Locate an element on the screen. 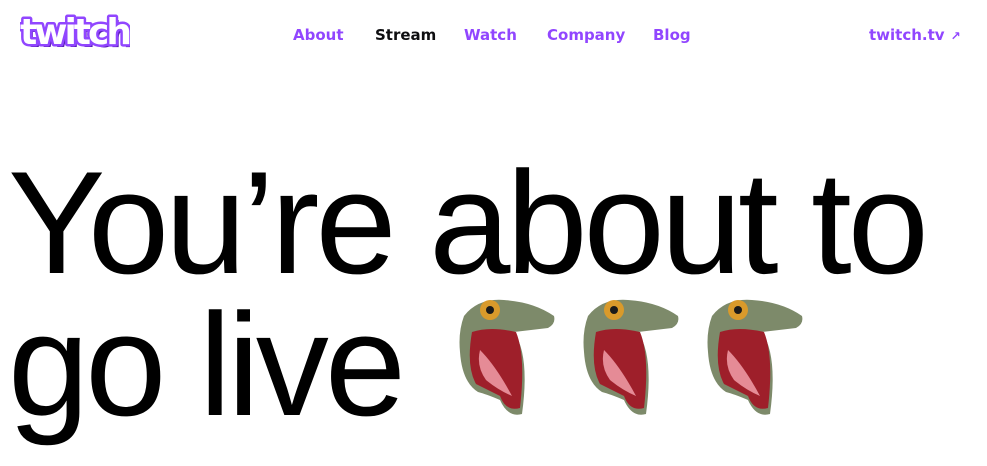 The width and height of the screenshot is (987, 466). hero-heading-line-2: go live is located at coordinates (207, 364).